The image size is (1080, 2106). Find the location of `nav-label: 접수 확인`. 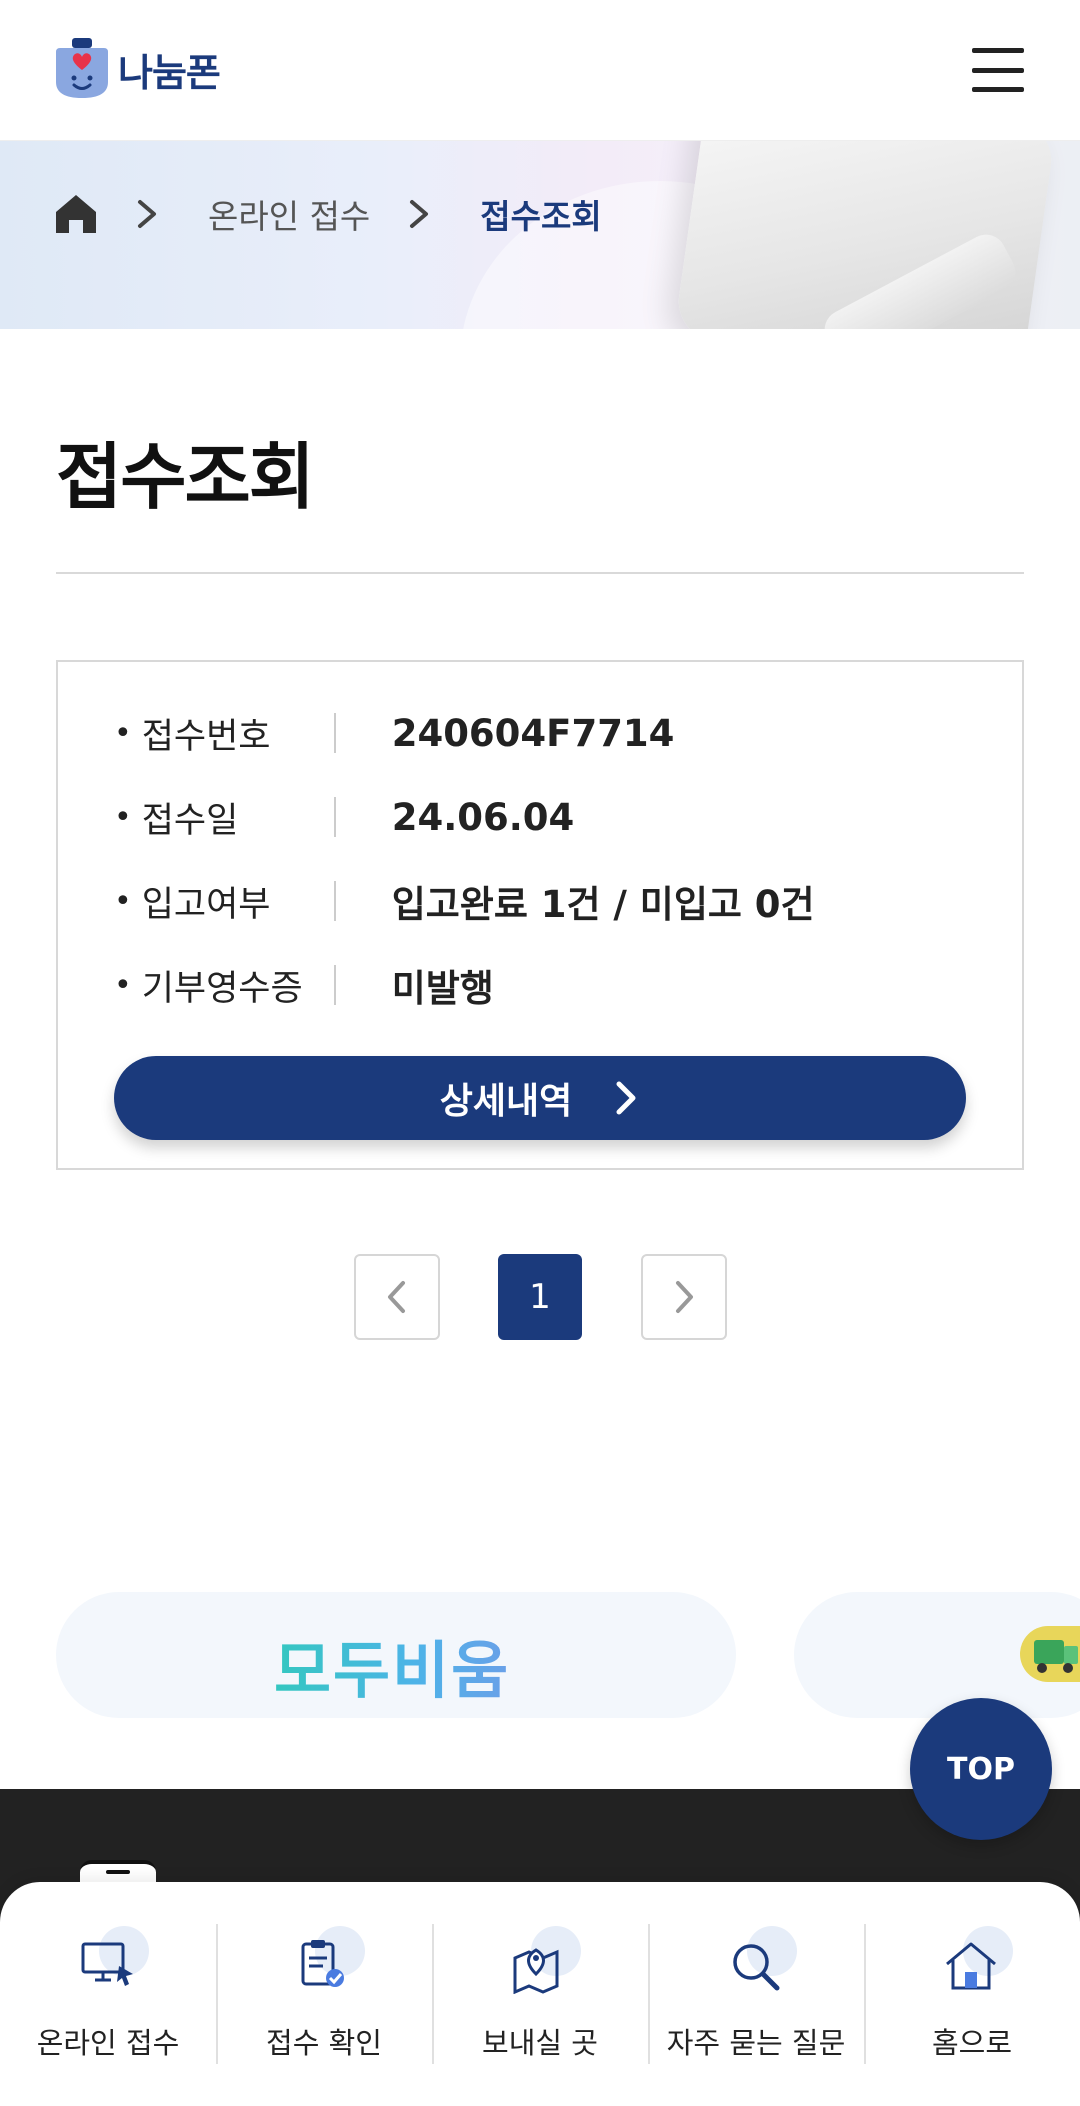

nav-label: 접수 확인 is located at coordinates (324, 2043).